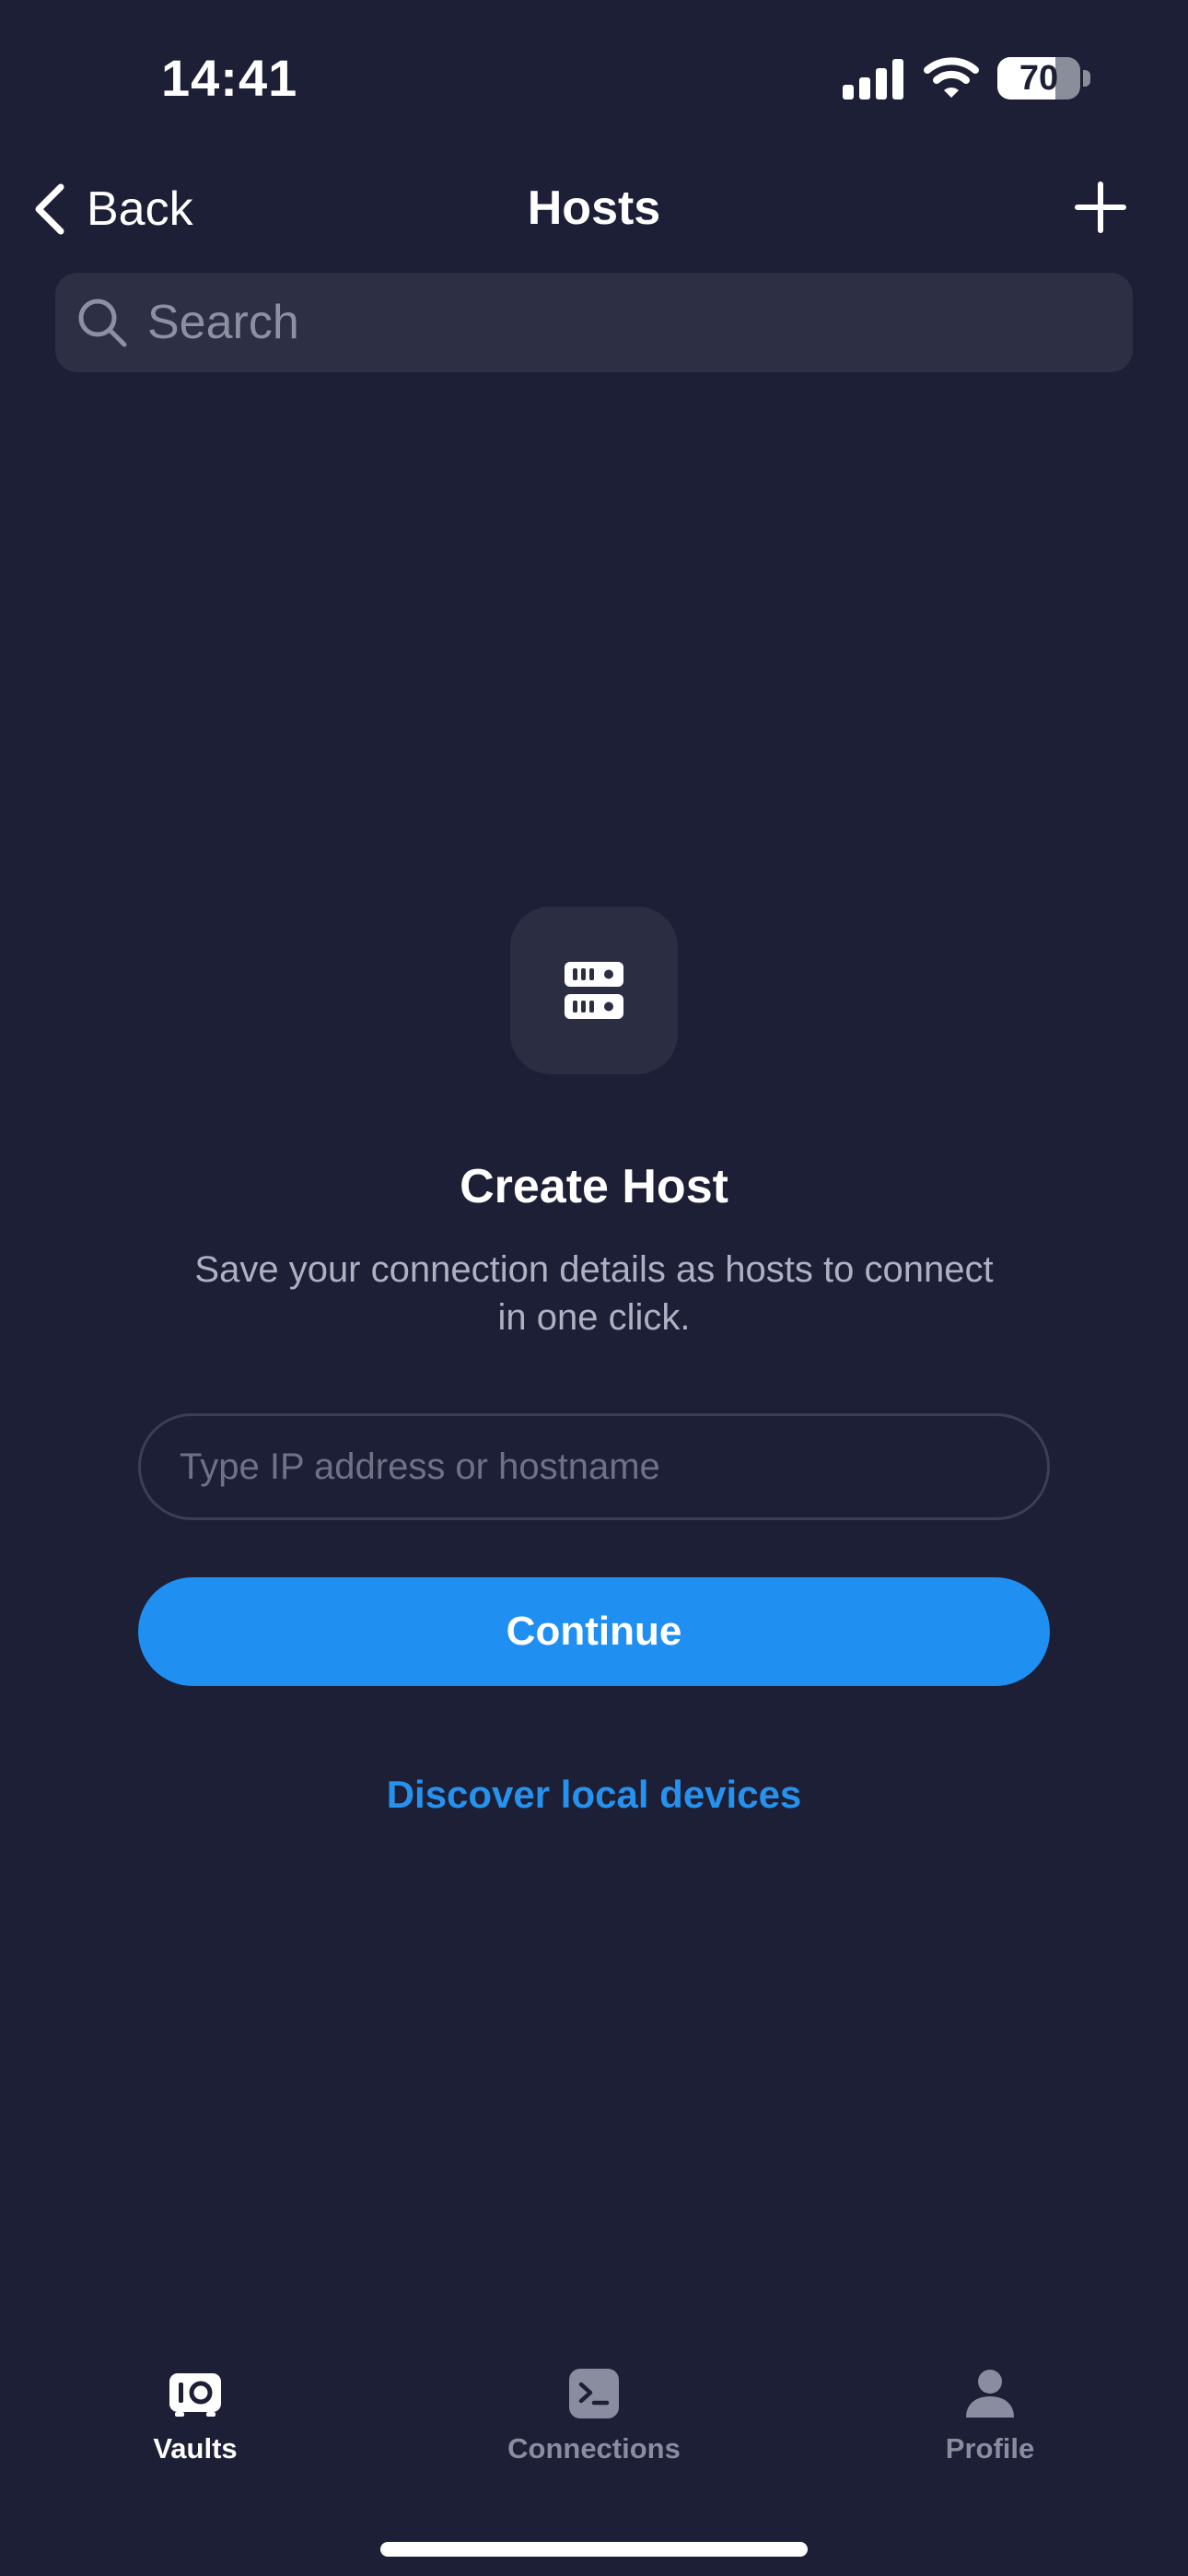 This screenshot has height=2576, width=1188. I want to click on continue-button: Continue, so click(594, 1631).